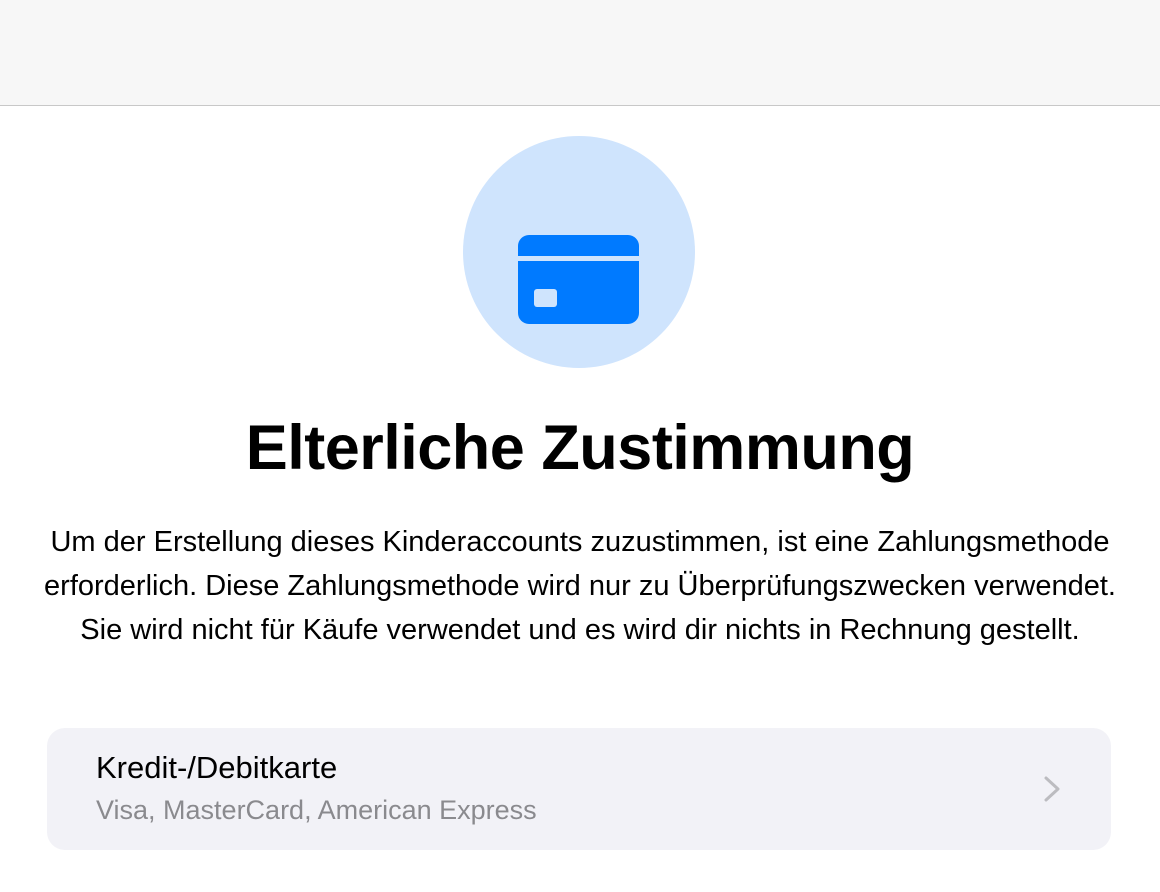  Describe the element at coordinates (580, 53) in the screenshot. I see `navigation-bar` at that location.